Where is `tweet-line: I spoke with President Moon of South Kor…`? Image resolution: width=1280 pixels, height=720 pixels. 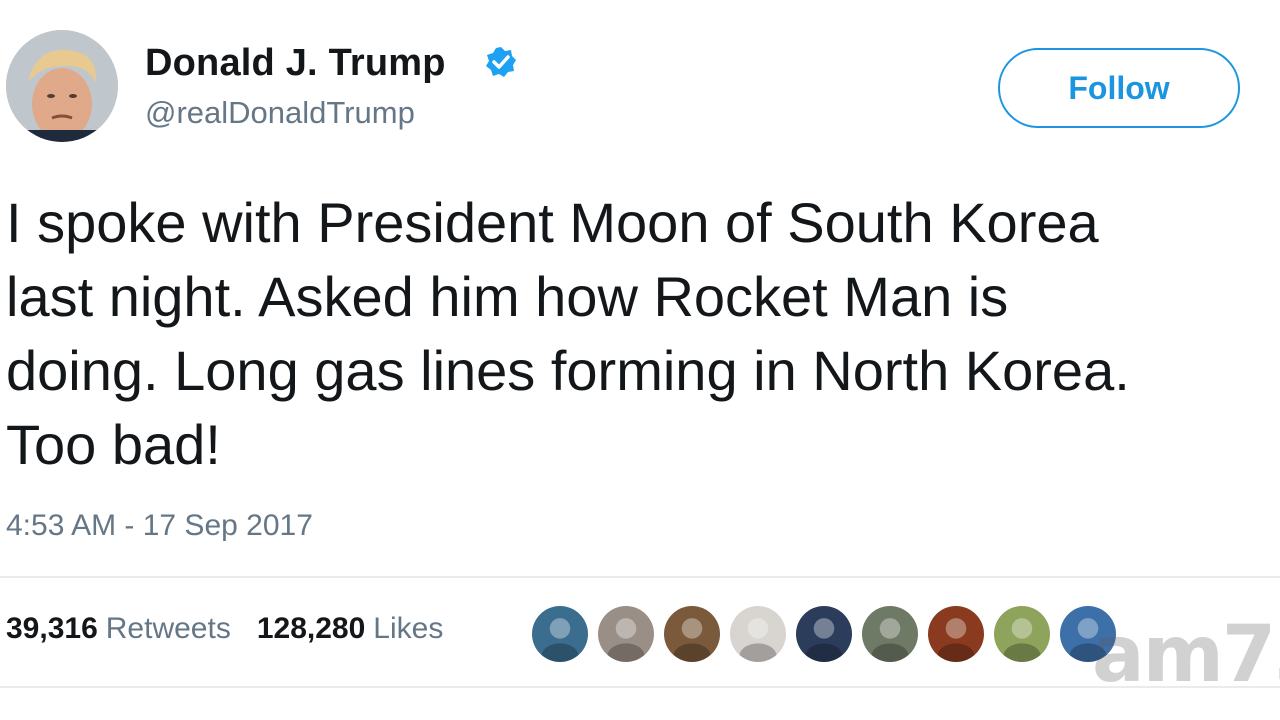
tweet-line: I spoke with President Moon of South Kor… is located at coordinates (552, 222).